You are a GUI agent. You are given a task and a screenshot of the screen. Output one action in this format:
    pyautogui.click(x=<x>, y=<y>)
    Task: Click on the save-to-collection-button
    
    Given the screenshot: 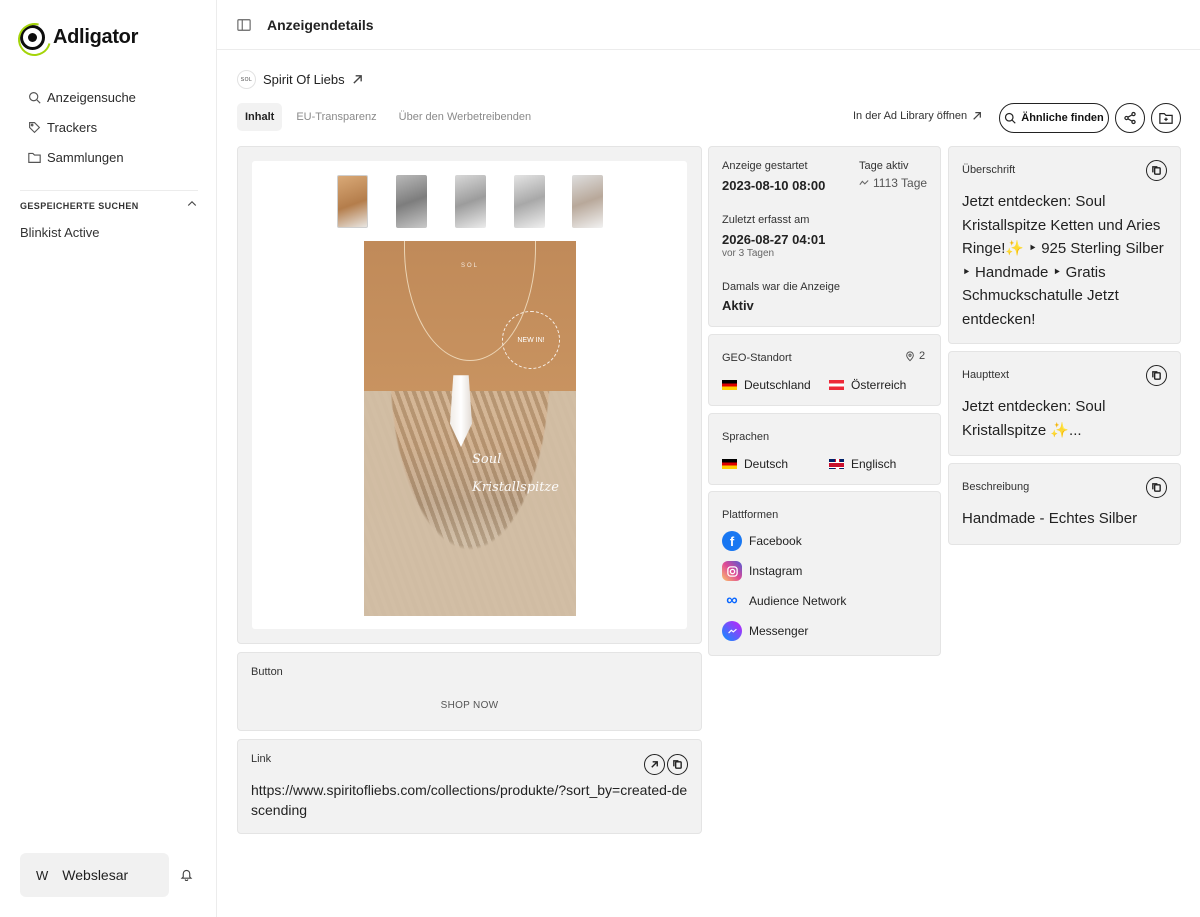 What is the action you would take?
    pyautogui.click(x=1166, y=118)
    